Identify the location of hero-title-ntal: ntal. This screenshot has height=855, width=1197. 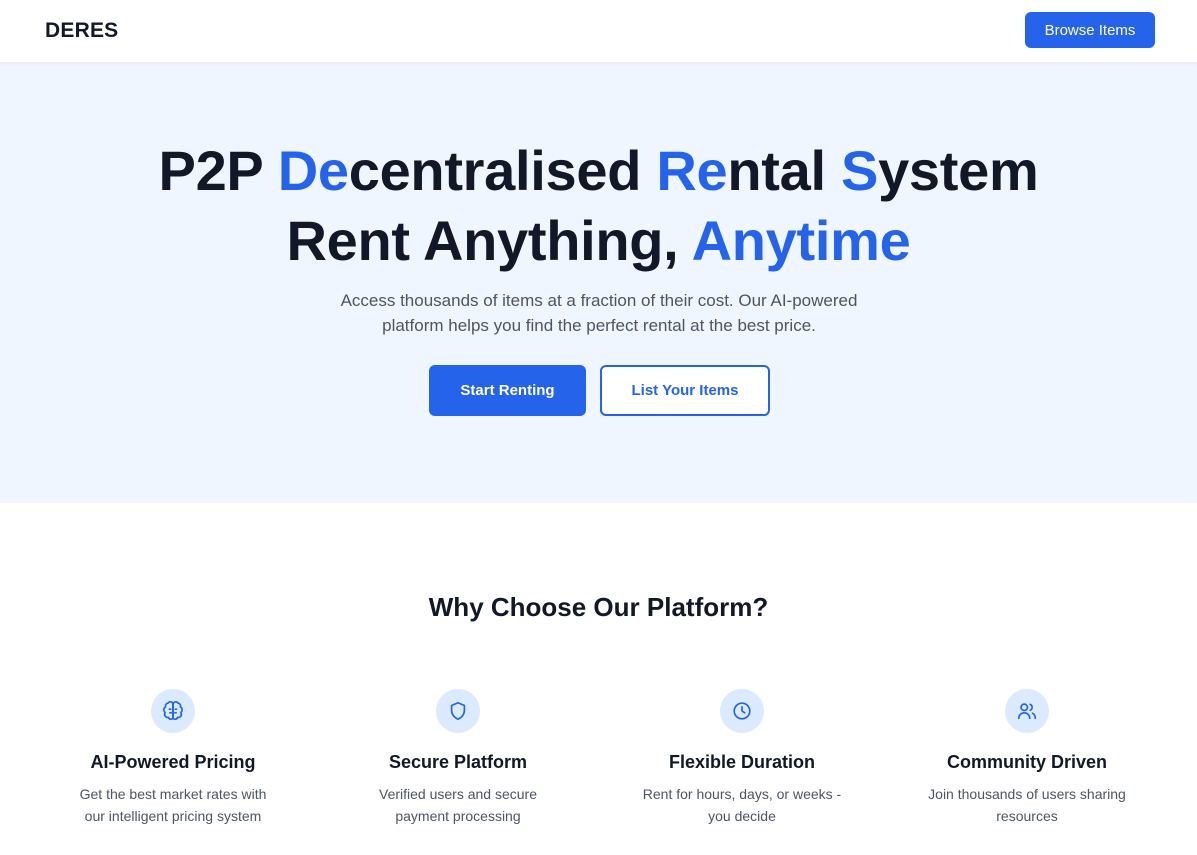
(784, 170).